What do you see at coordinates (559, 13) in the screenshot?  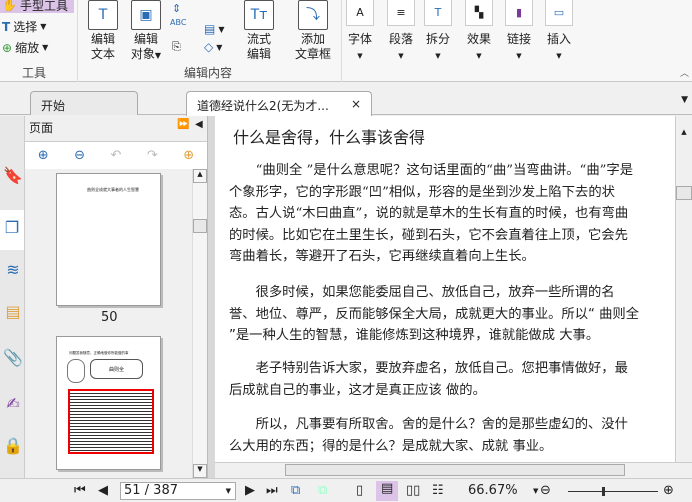 I see `insert-icon: ▭` at bounding box center [559, 13].